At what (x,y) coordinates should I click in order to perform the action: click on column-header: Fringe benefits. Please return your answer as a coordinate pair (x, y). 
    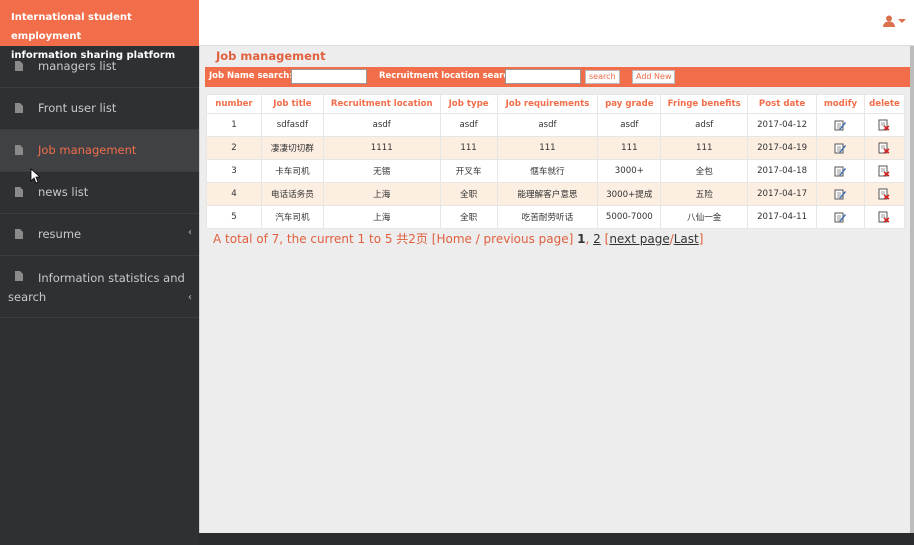
    Looking at the image, I should click on (704, 104).